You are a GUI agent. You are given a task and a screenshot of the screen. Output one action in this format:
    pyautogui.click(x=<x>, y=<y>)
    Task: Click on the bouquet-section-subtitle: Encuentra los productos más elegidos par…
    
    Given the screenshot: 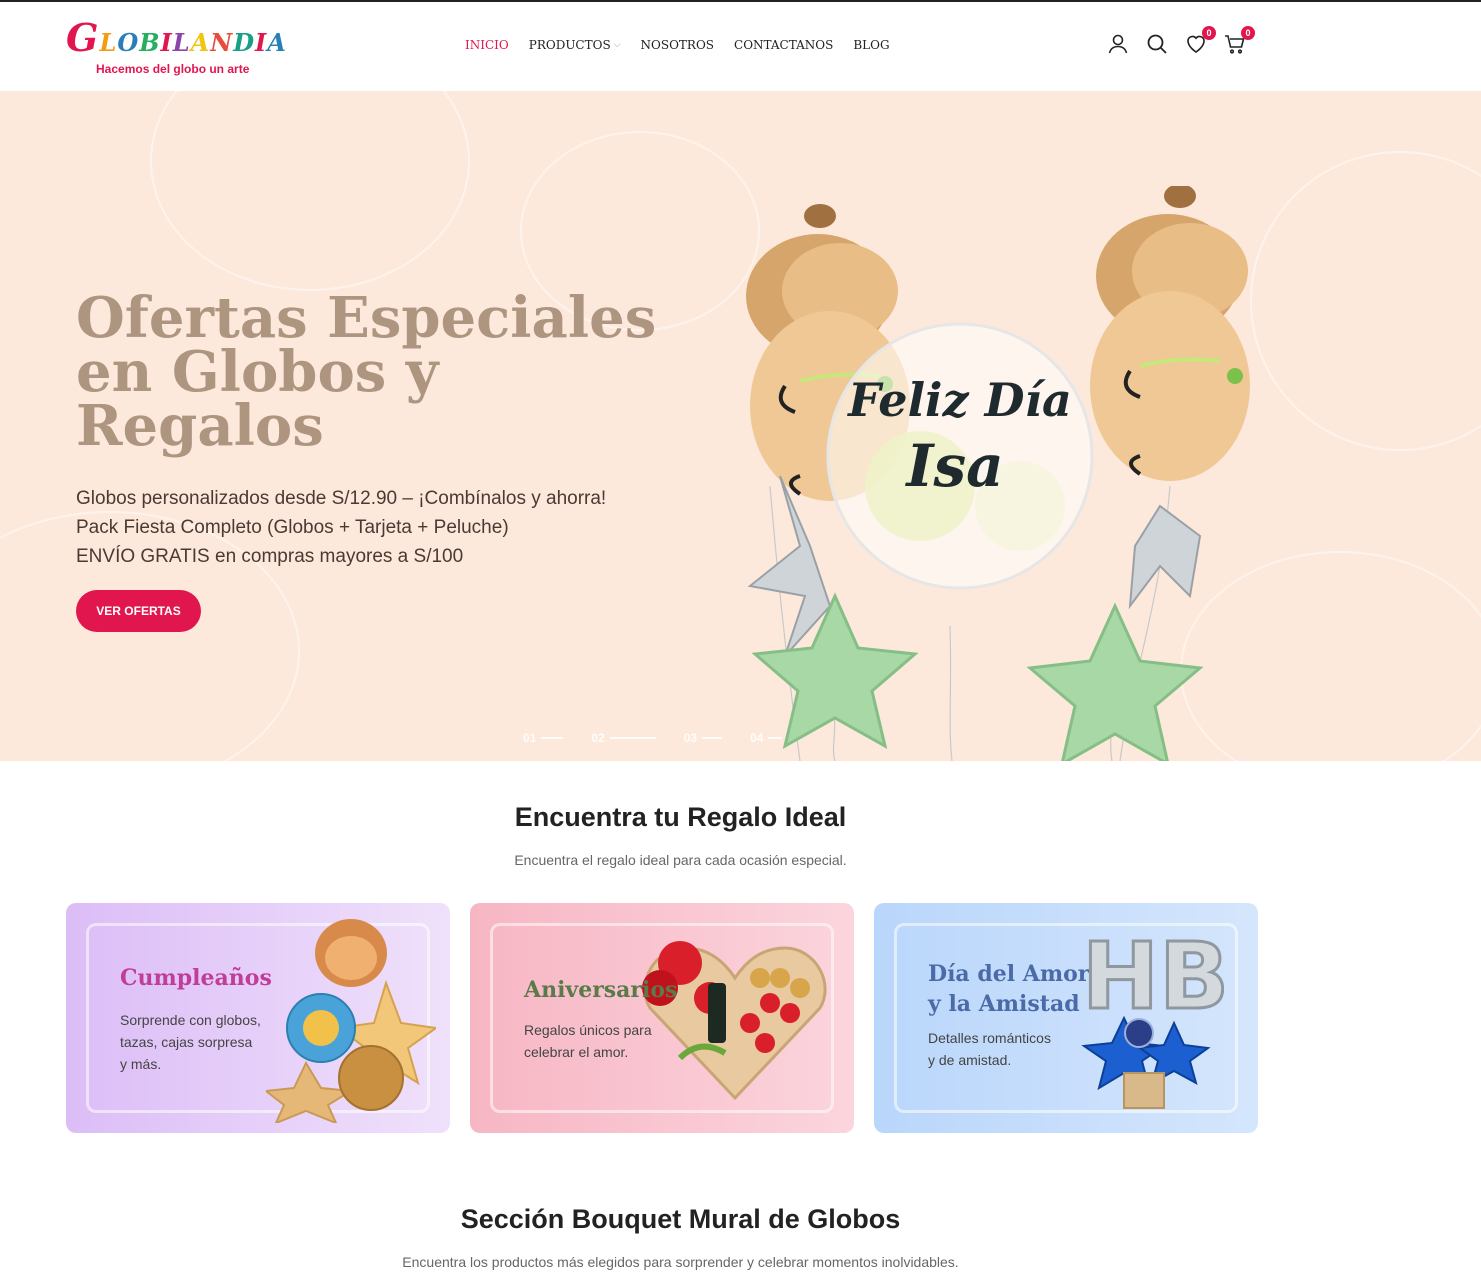 What is the action you would take?
    pyautogui.click(x=680, y=1262)
    